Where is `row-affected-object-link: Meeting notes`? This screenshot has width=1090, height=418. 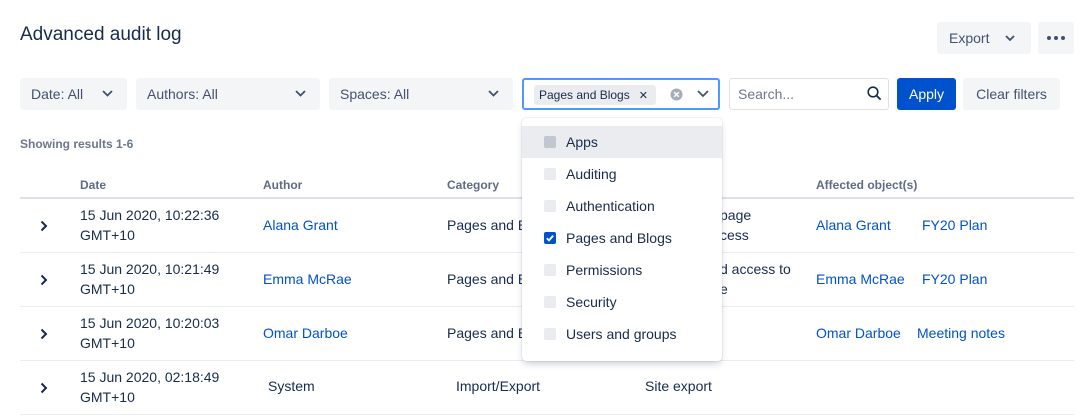 row-affected-object-link: Meeting notes is located at coordinates (961, 333).